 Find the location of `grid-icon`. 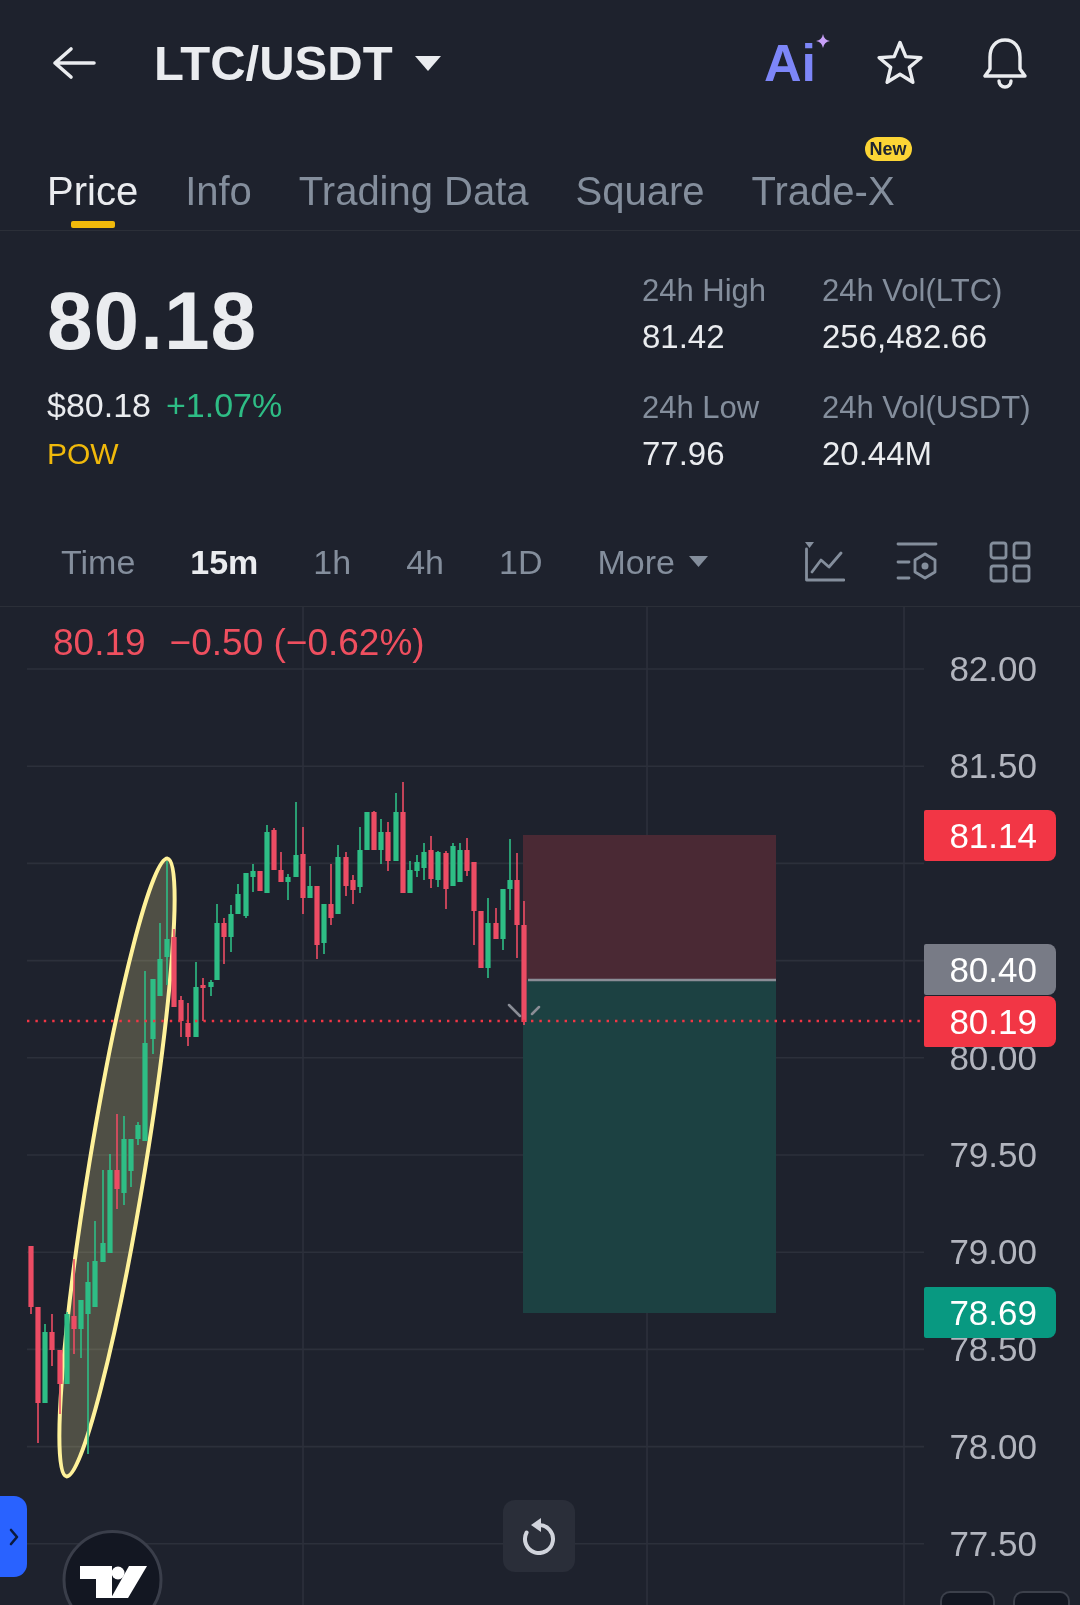

grid-icon is located at coordinates (1010, 561).